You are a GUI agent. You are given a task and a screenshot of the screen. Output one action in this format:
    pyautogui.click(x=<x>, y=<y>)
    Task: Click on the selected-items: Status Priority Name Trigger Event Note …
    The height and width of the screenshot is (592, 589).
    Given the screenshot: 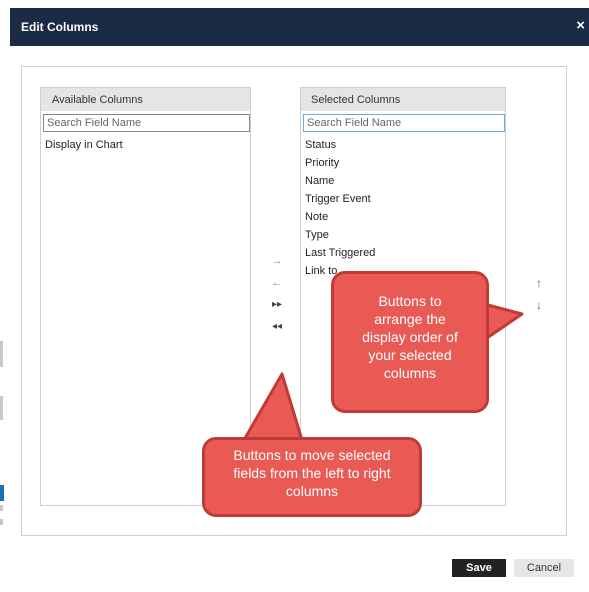 What is the action you would take?
    pyautogui.click(x=403, y=208)
    